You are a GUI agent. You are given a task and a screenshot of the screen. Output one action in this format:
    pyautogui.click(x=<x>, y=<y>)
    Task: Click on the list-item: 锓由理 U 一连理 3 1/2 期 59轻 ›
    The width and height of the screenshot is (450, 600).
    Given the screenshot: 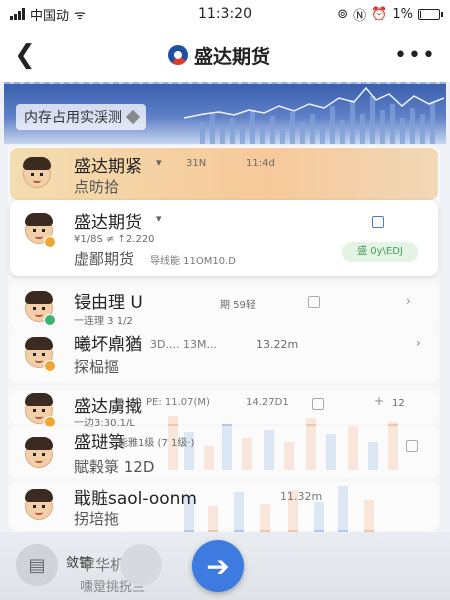 What is the action you would take?
    pyautogui.click(x=224, y=306)
    